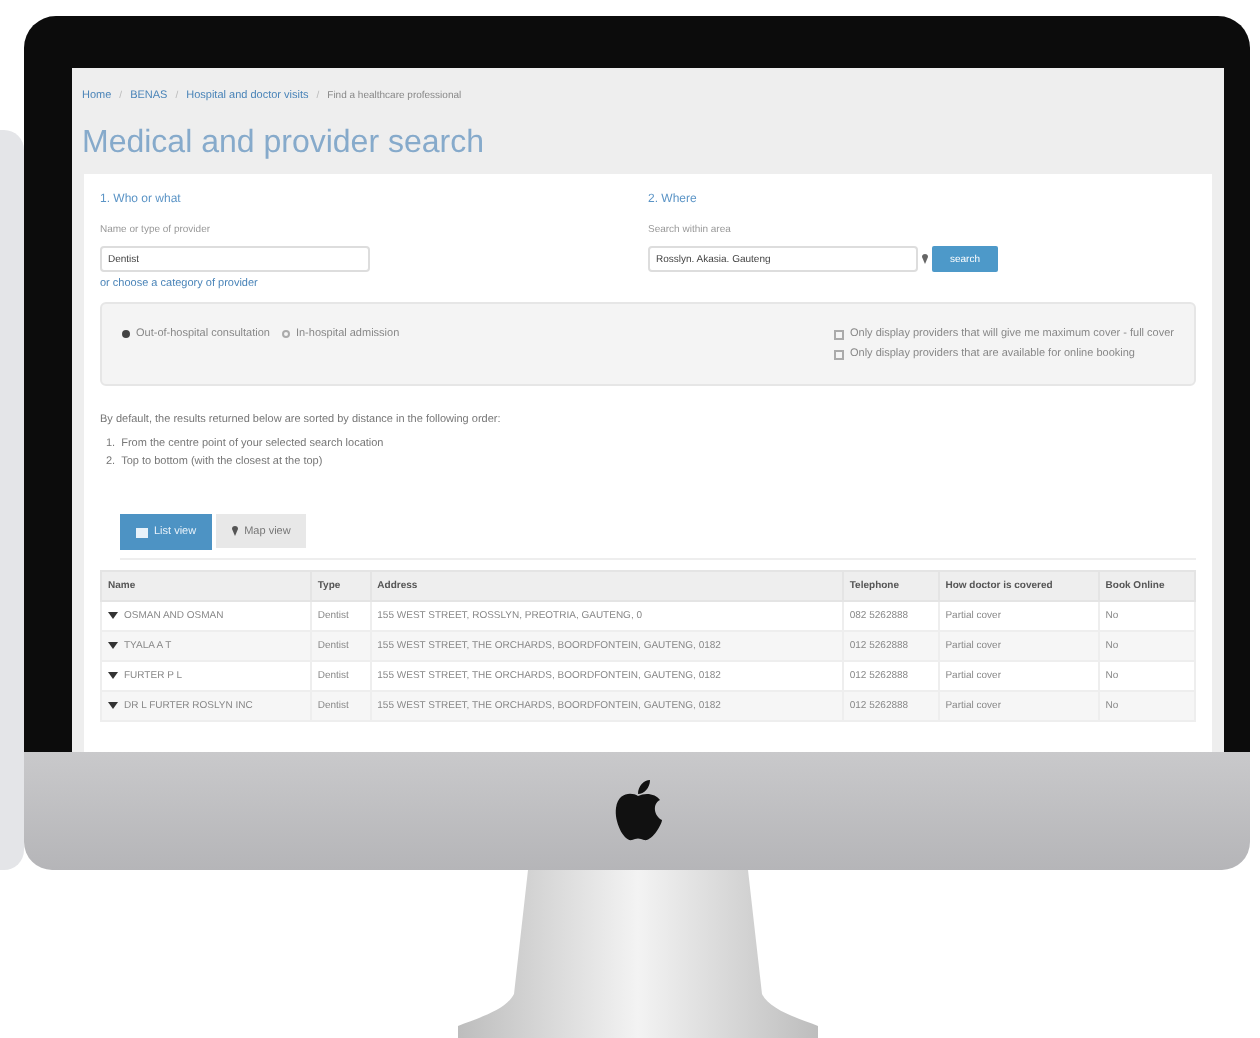 The width and height of the screenshot is (1260, 1038). Describe the element at coordinates (142, 532) in the screenshot. I see `list-icon` at that location.